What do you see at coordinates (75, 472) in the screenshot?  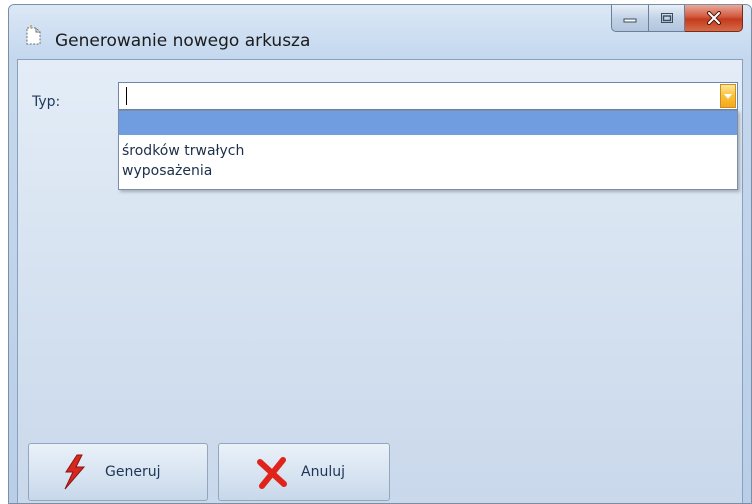 I see `lightning-icon` at bounding box center [75, 472].